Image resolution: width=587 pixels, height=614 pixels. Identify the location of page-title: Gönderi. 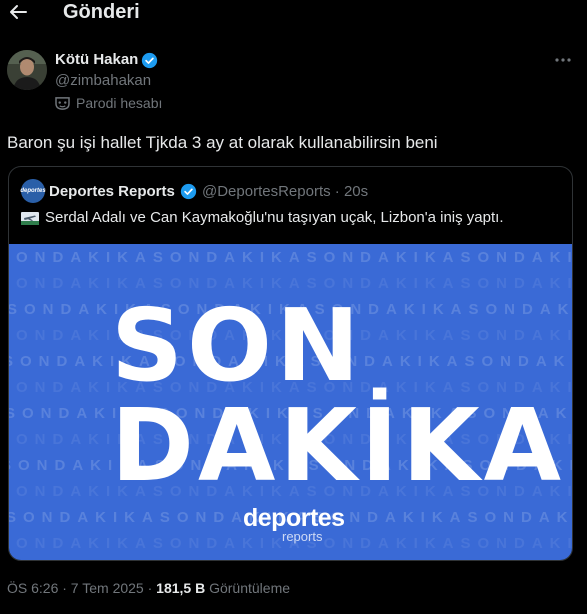
(101, 12).